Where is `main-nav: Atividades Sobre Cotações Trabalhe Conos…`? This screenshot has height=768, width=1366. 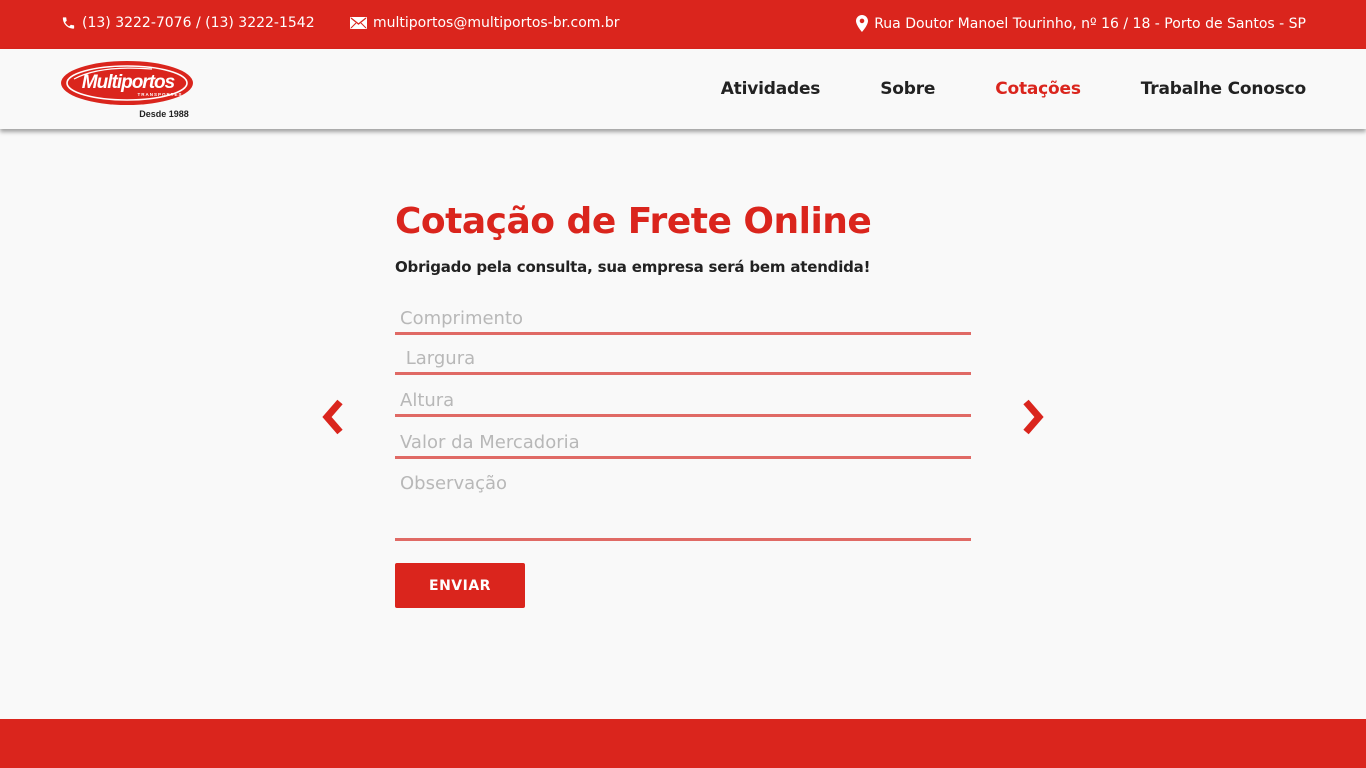 main-nav: Atividades Sobre Cotações Trabalhe Conos… is located at coordinates (1013, 89).